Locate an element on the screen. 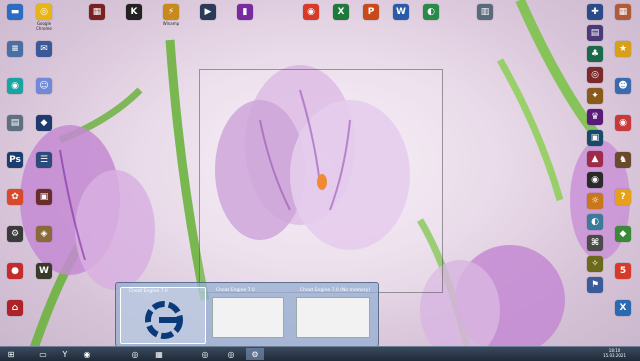  desktop-icon-image-icon: ♞ is located at coordinates (623, 160).